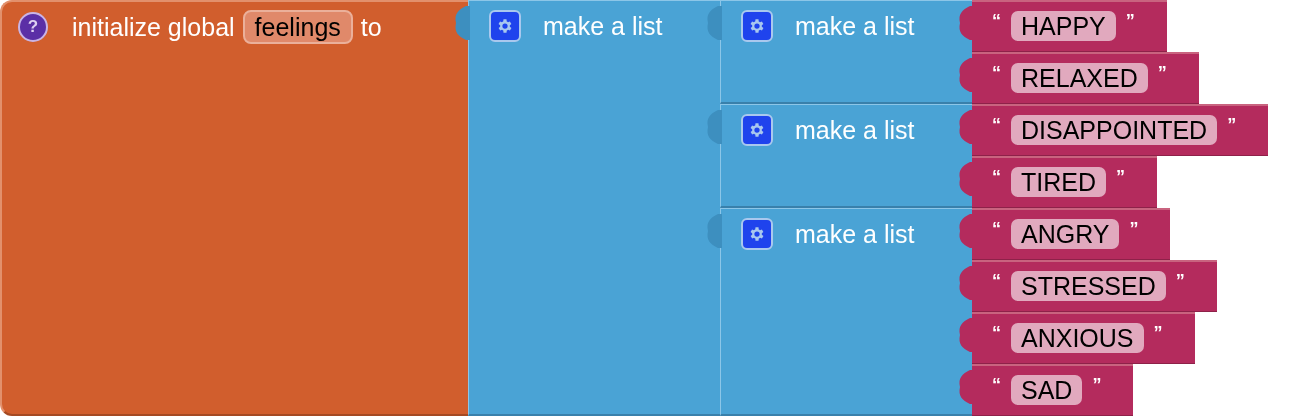 Image resolution: width=1292 pixels, height=416 pixels. I want to click on text-value-field: HAPPY, so click(1063, 26).